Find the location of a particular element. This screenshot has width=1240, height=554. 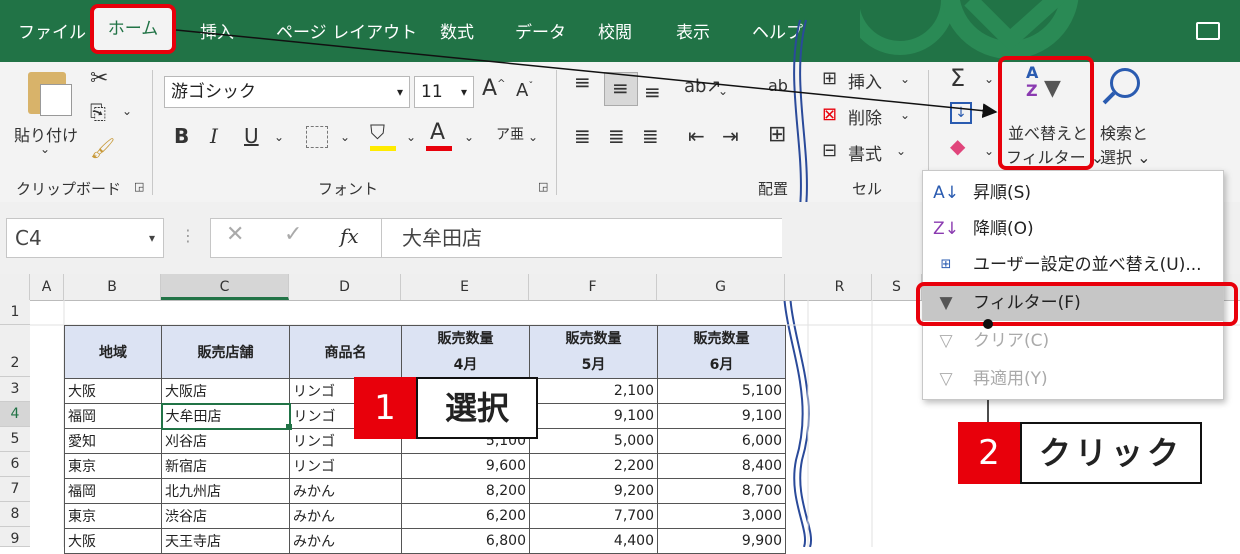

reapply-icon: ▽ is located at coordinates (946, 379).